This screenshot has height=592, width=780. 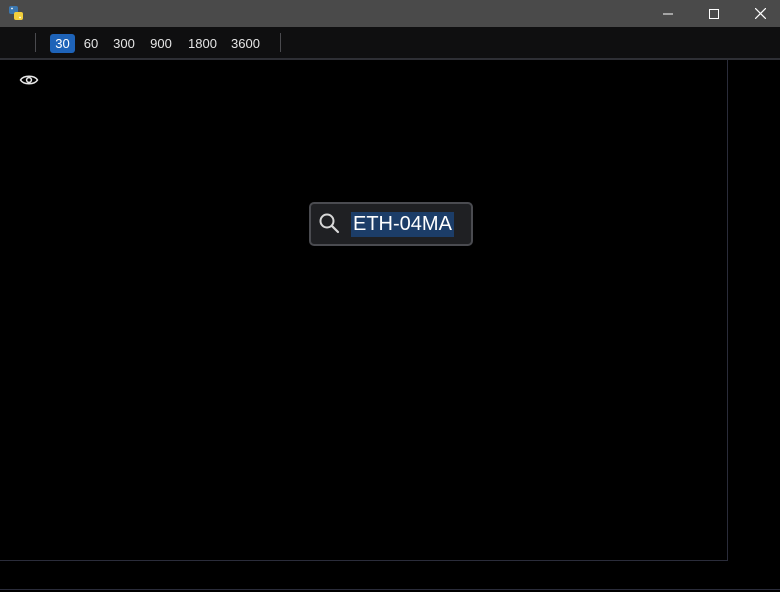 What do you see at coordinates (124, 43) in the screenshot?
I see `timeframe-button-300: 300` at bounding box center [124, 43].